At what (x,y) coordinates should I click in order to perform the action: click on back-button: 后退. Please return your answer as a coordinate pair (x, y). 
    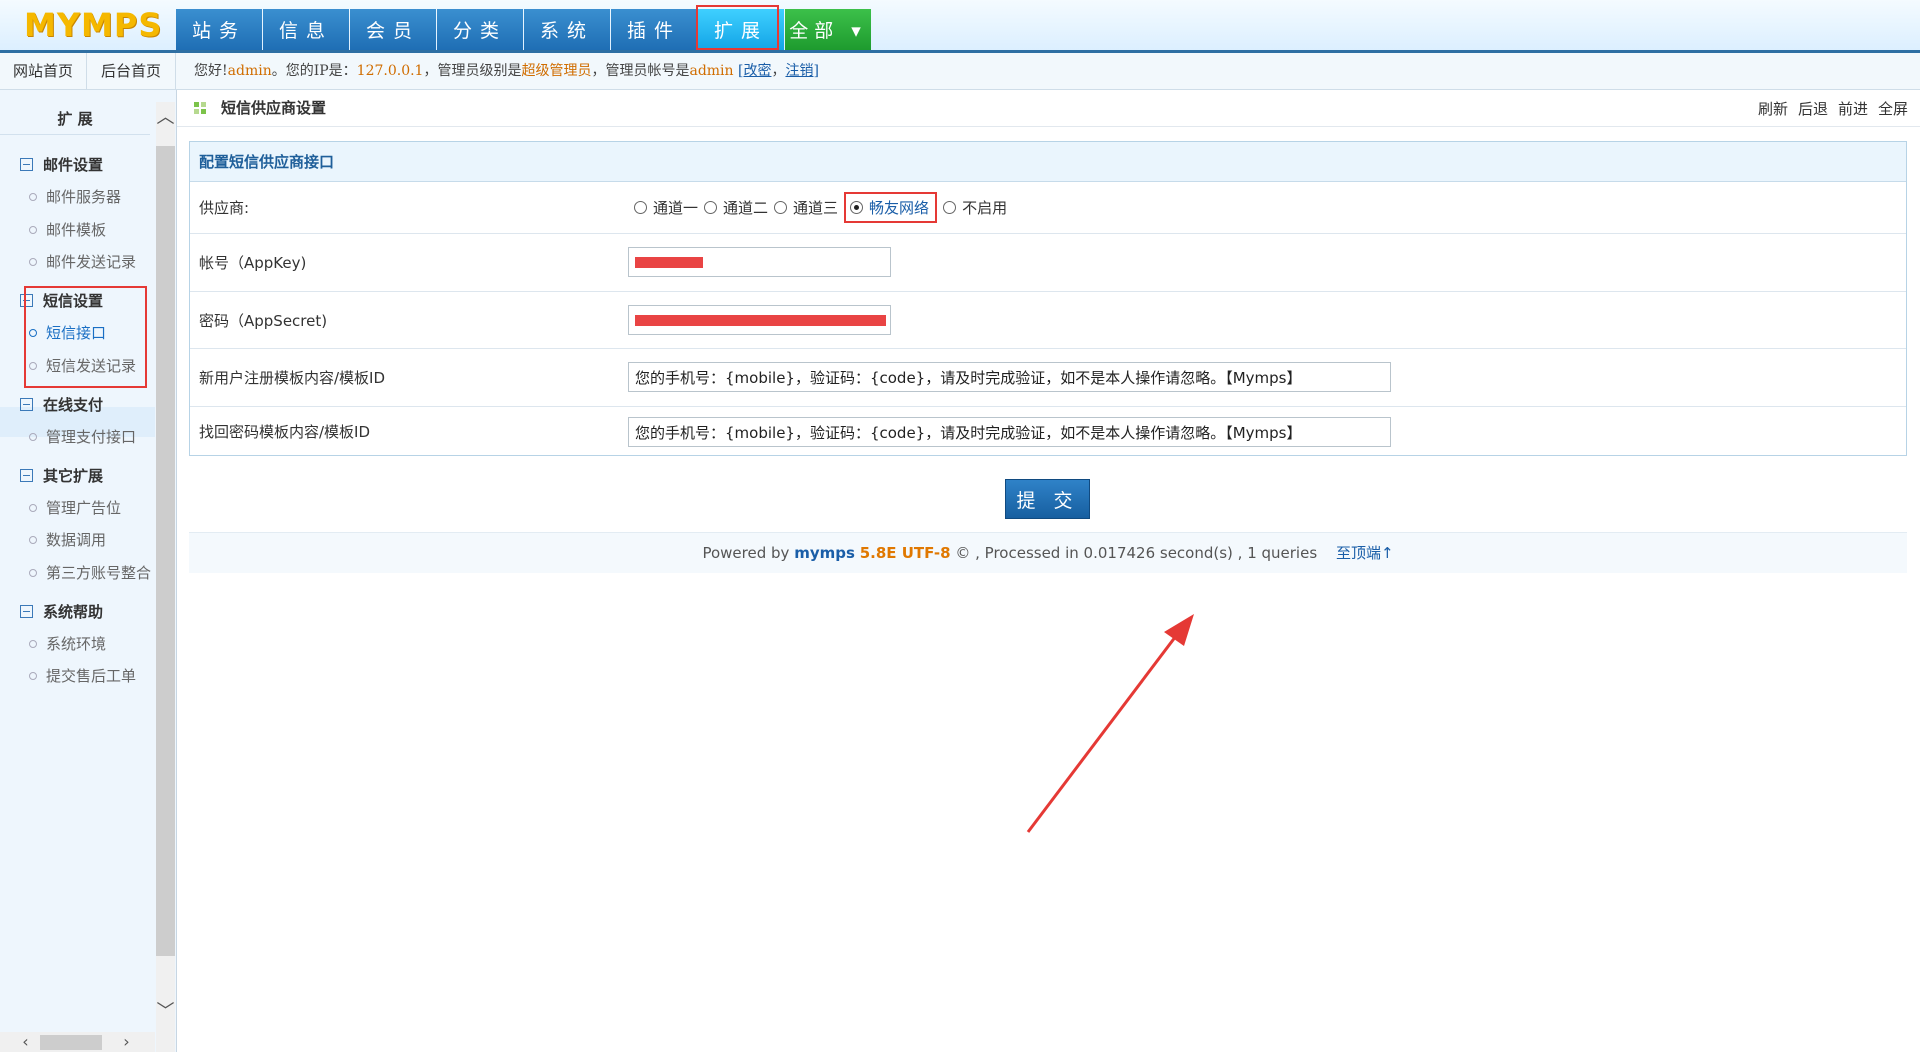
    Looking at the image, I should click on (1813, 109).